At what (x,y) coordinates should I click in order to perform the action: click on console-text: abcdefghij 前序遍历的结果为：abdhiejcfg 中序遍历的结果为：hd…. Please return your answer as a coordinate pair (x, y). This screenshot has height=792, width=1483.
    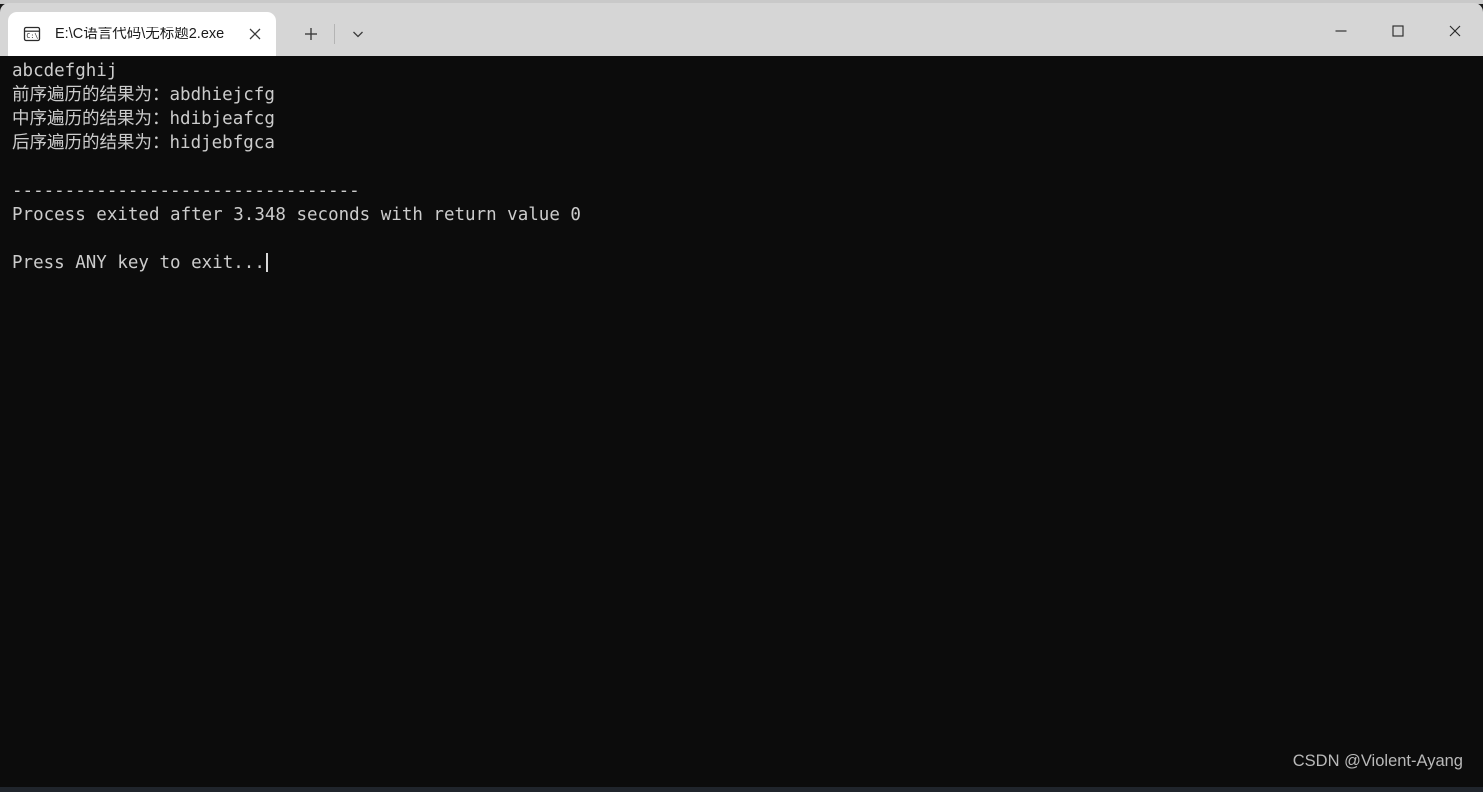
    Looking at the image, I should click on (296, 167).